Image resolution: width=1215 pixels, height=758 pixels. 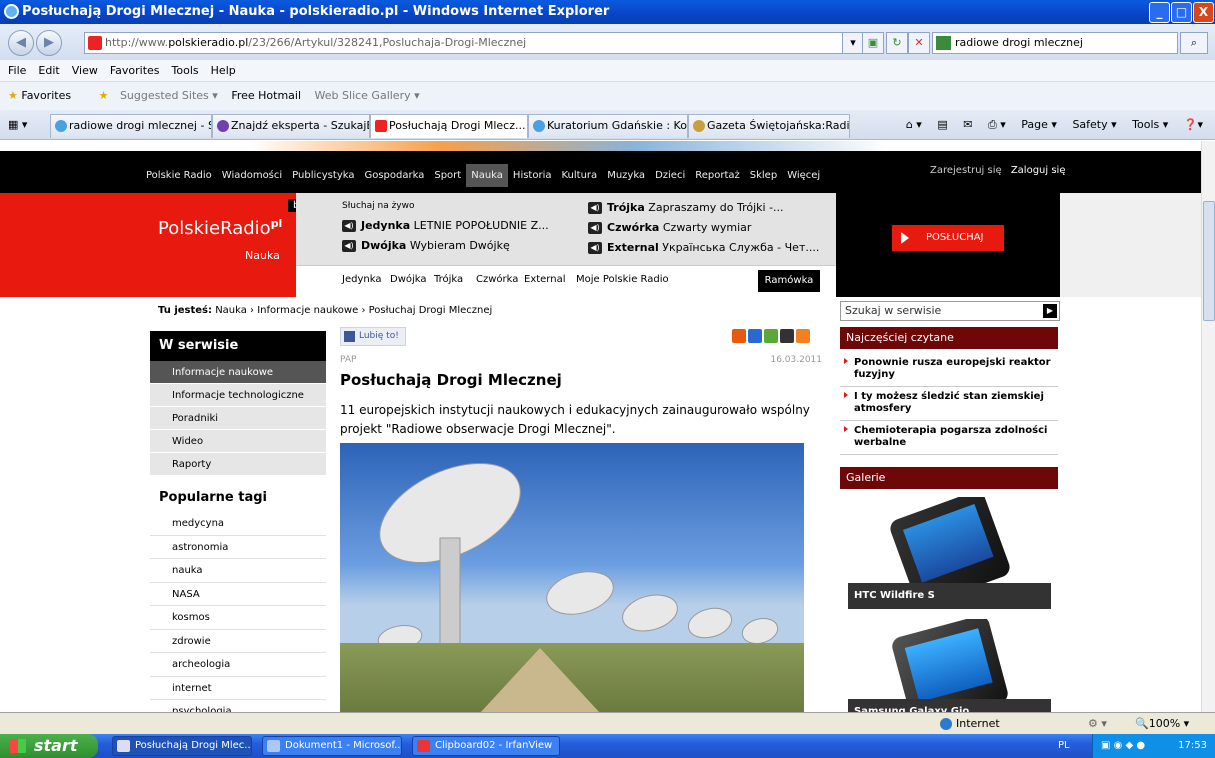 What do you see at coordinates (1038, 170) in the screenshot?
I see `login-link: Zaloguj się` at bounding box center [1038, 170].